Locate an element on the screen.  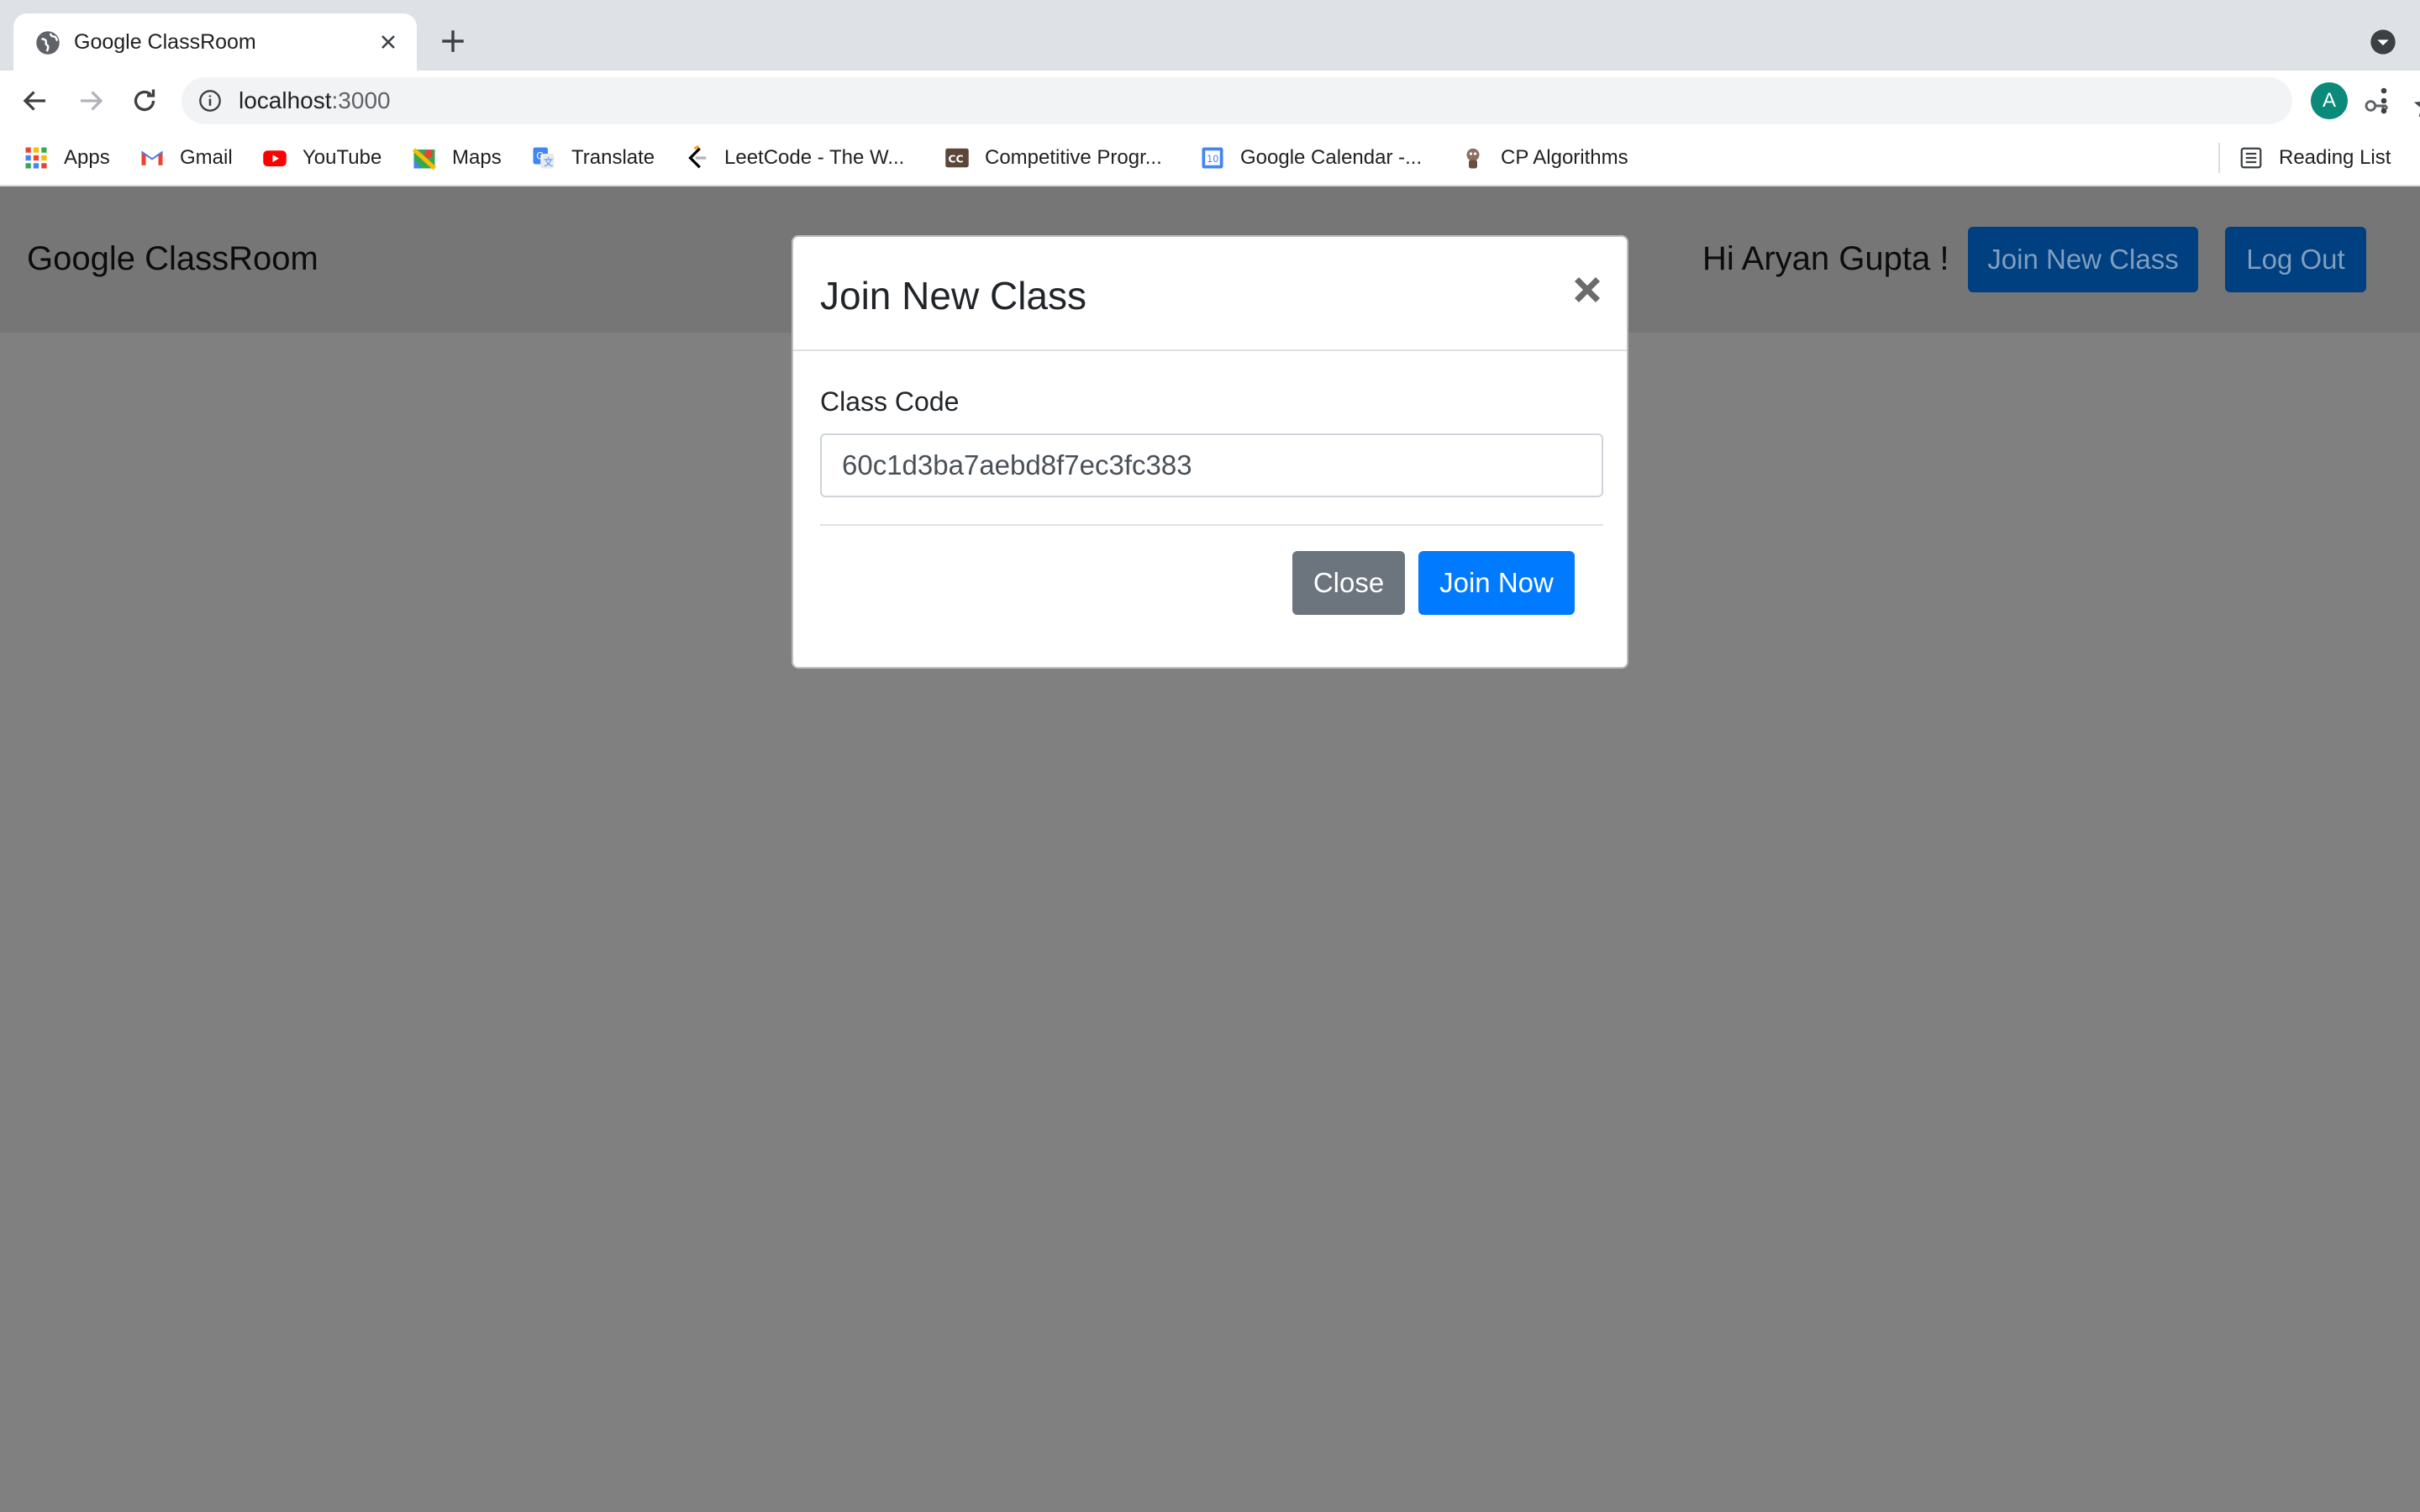
join-now-button: Join Now is located at coordinates (1497, 583).